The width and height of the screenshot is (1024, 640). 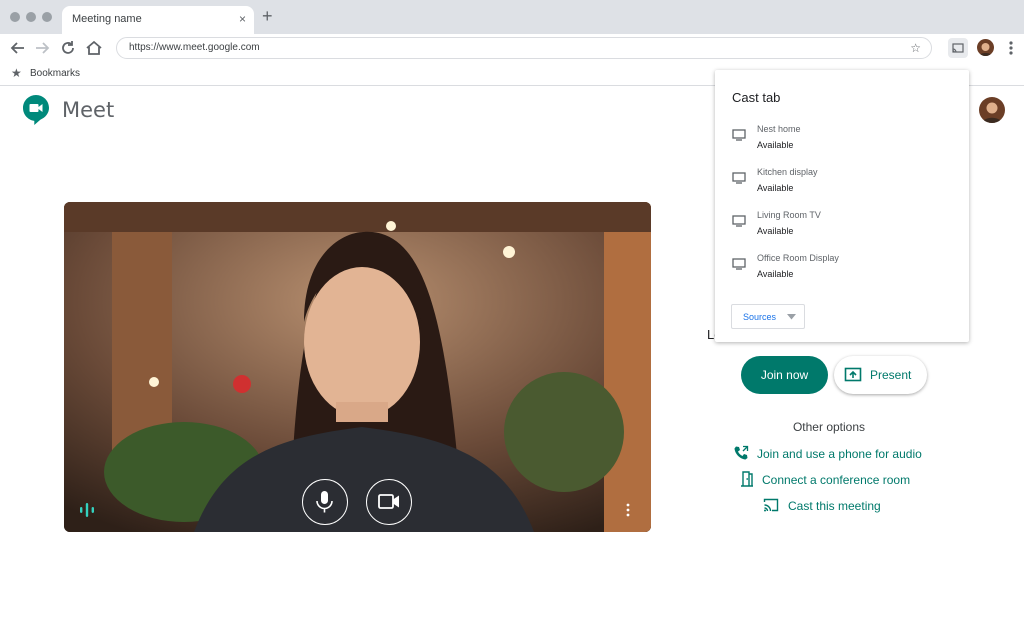 I want to click on microphone-toggle-button, so click(x=325, y=502).